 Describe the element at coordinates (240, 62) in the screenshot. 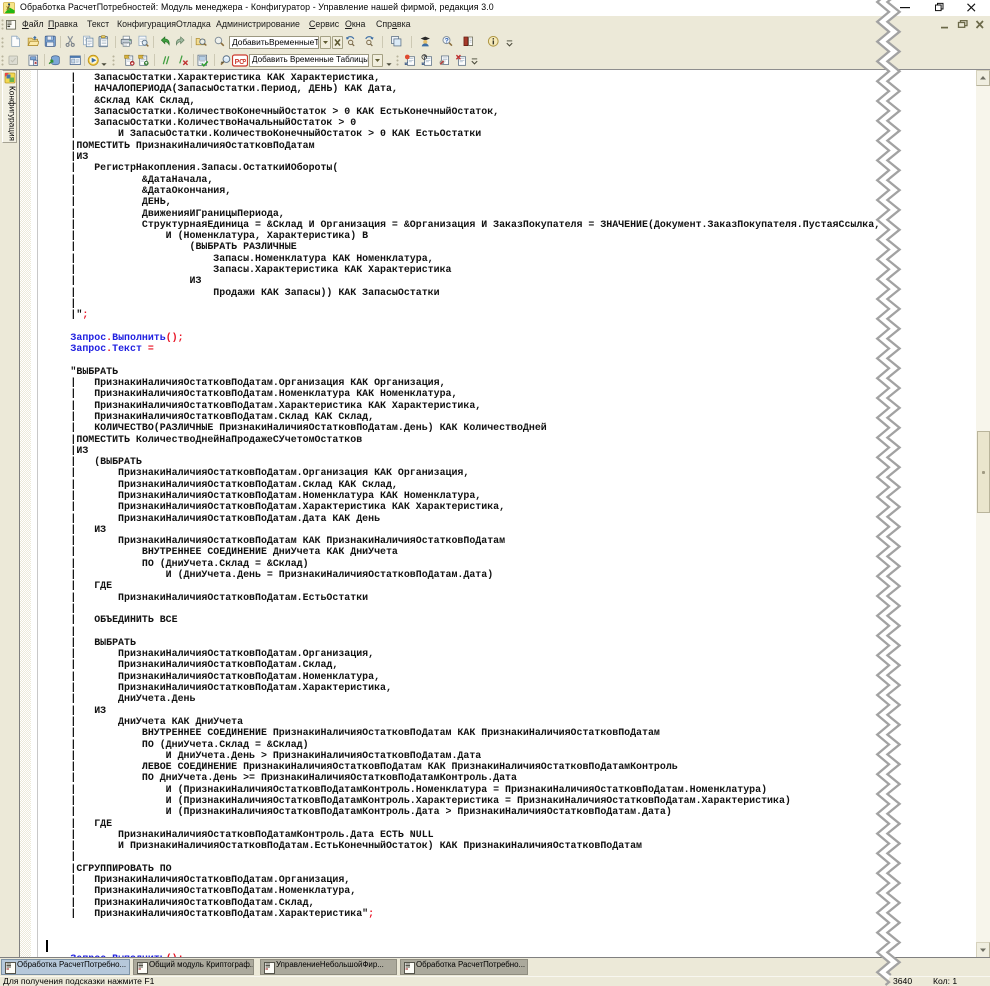

I see `svg-text: РС` at that location.